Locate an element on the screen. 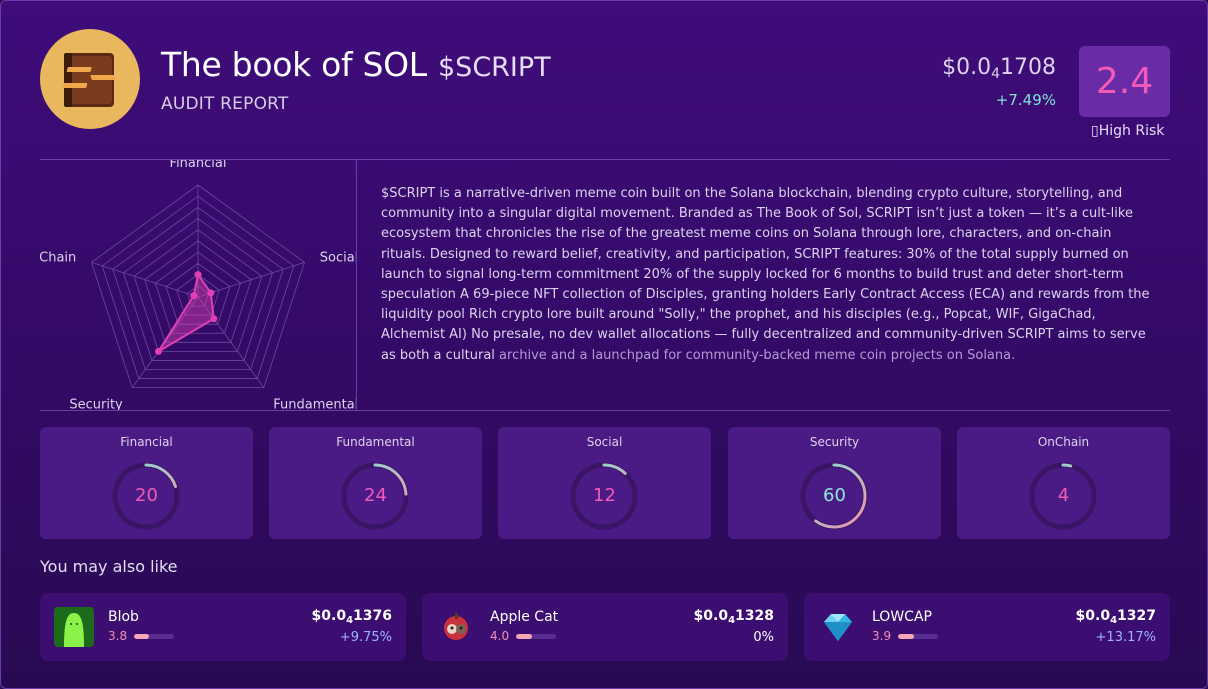 The width and height of the screenshot is (1208, 689). score-card-label: Security is located at coordinates (834, 442).